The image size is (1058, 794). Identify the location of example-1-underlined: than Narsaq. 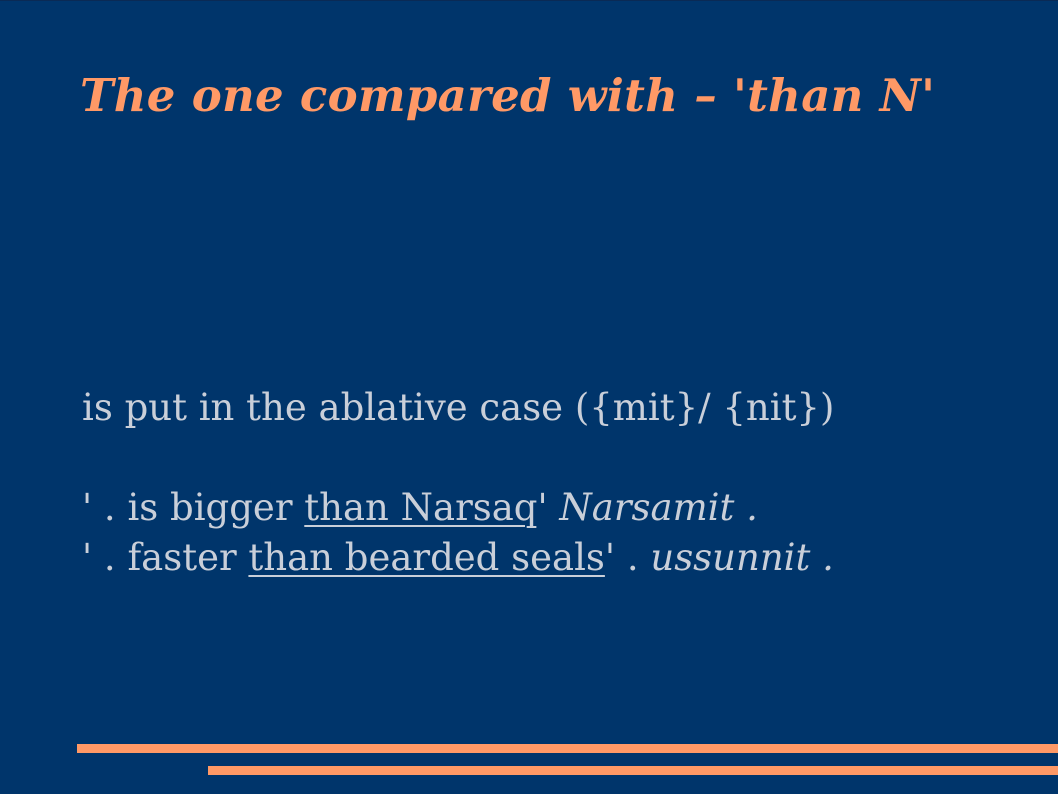
(421, 507).